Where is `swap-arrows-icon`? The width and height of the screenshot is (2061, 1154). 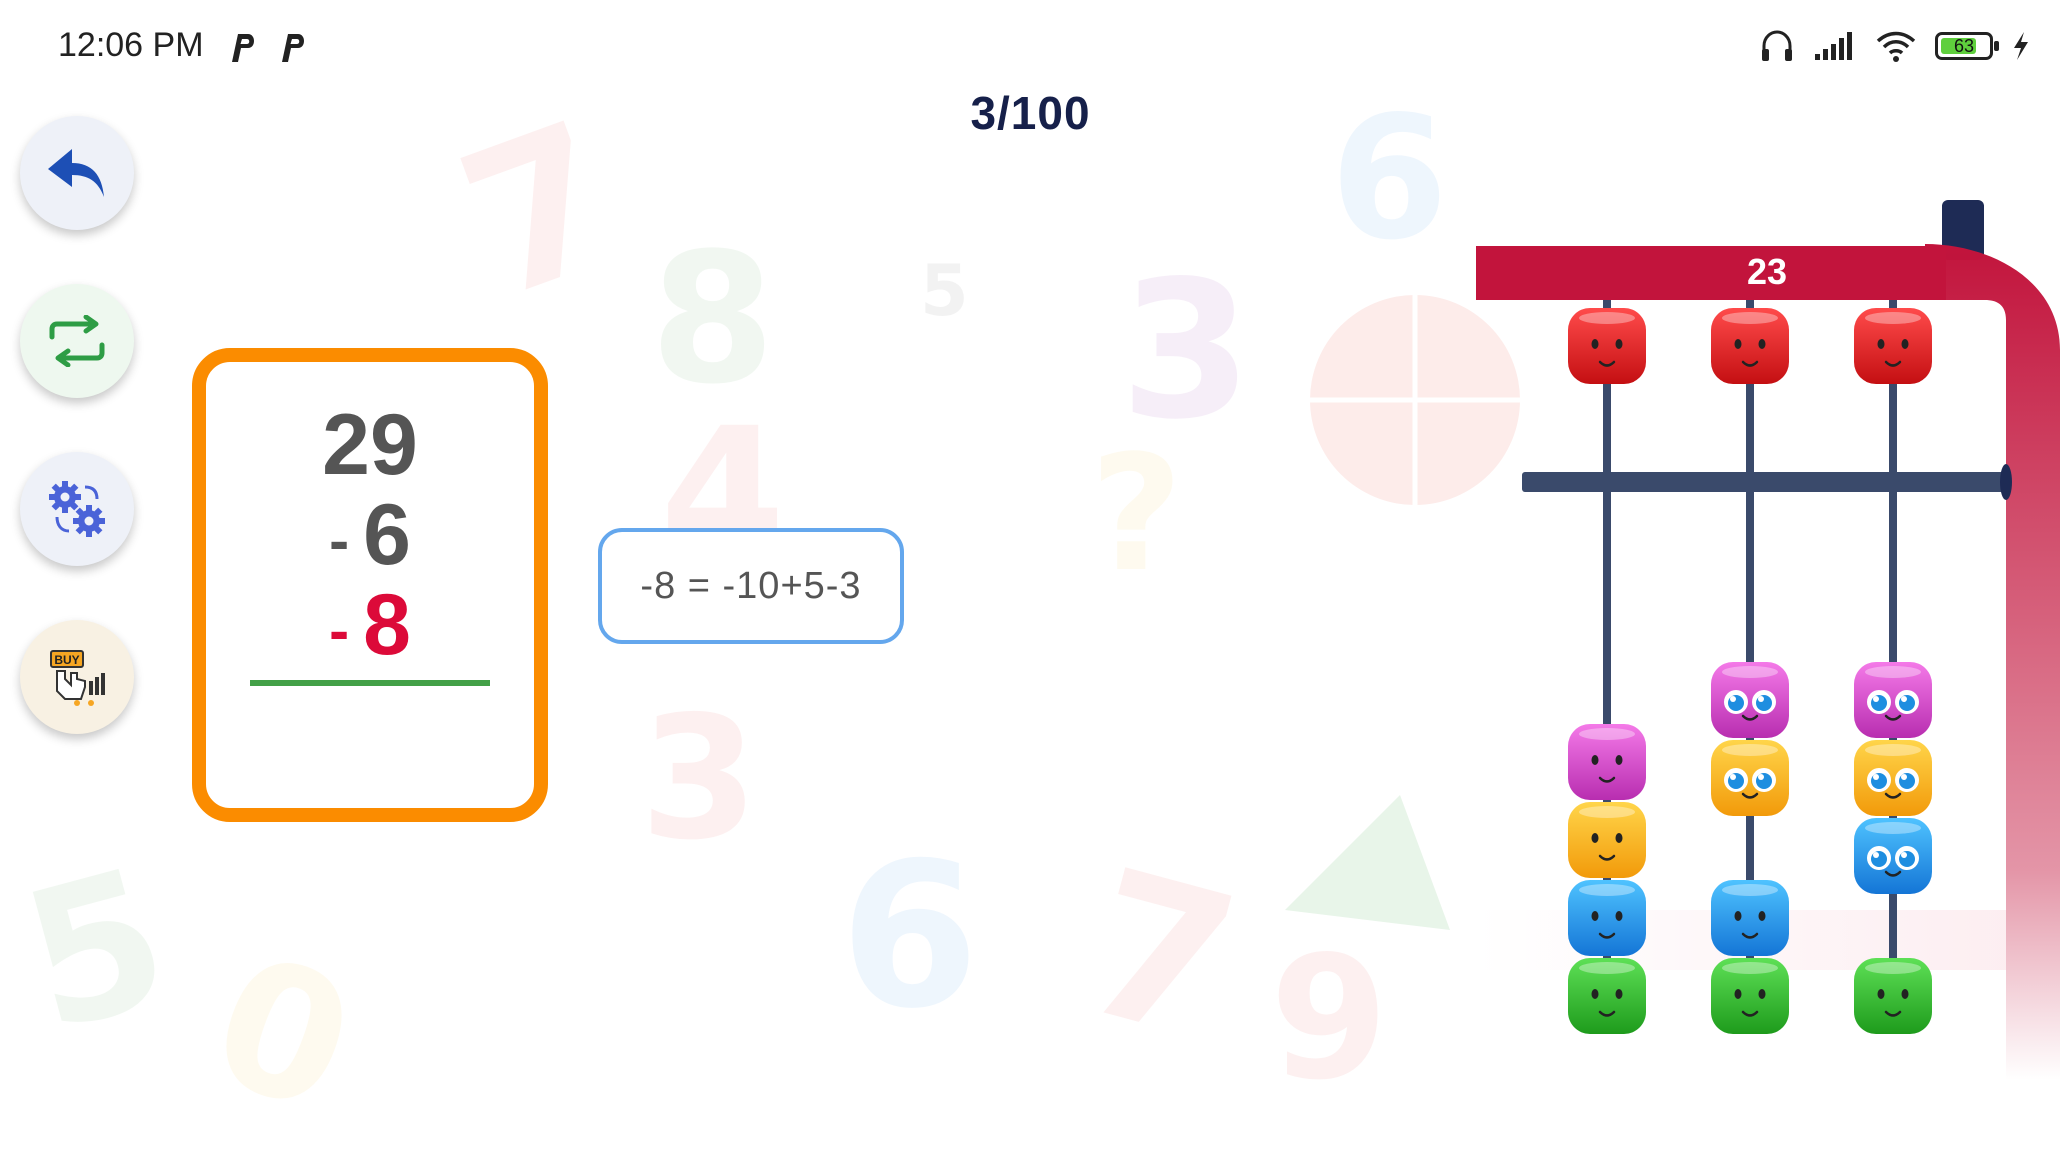 swap-arrows-icon is located at coordinates (77, 341).